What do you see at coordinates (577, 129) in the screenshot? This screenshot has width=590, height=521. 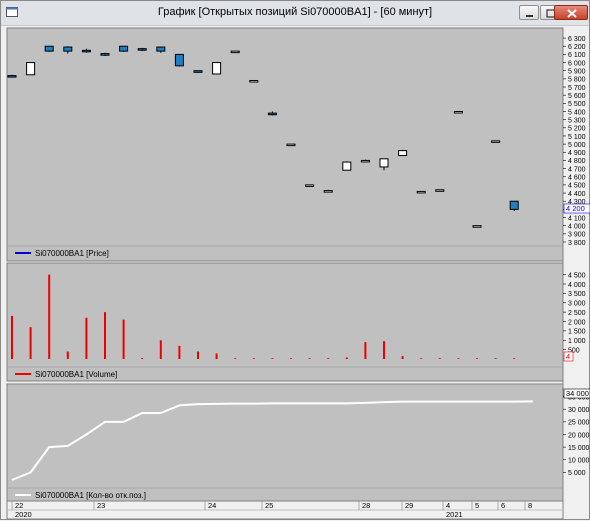 I see `price-tick-label: 5 200` at bounding box center [577, 129].